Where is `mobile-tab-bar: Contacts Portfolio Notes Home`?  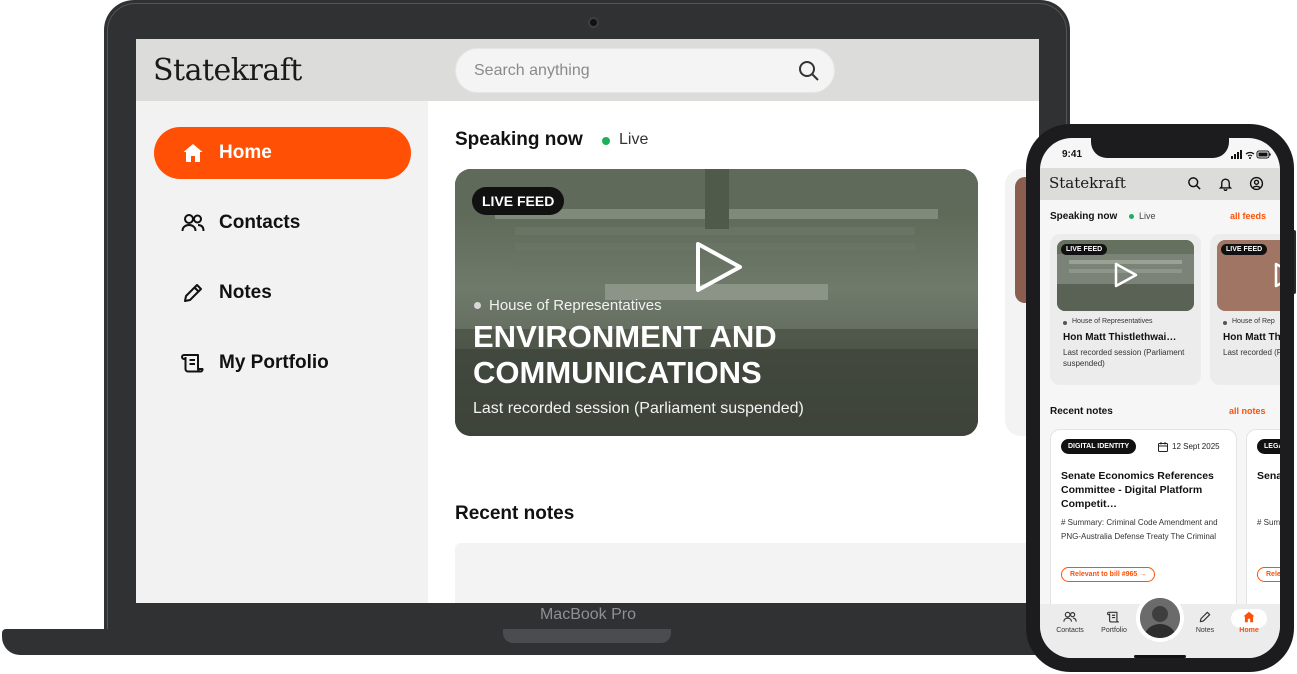
mobile-tab-bar: Contacts Portfolio Notes Home is located at coordinates (1160, 626).